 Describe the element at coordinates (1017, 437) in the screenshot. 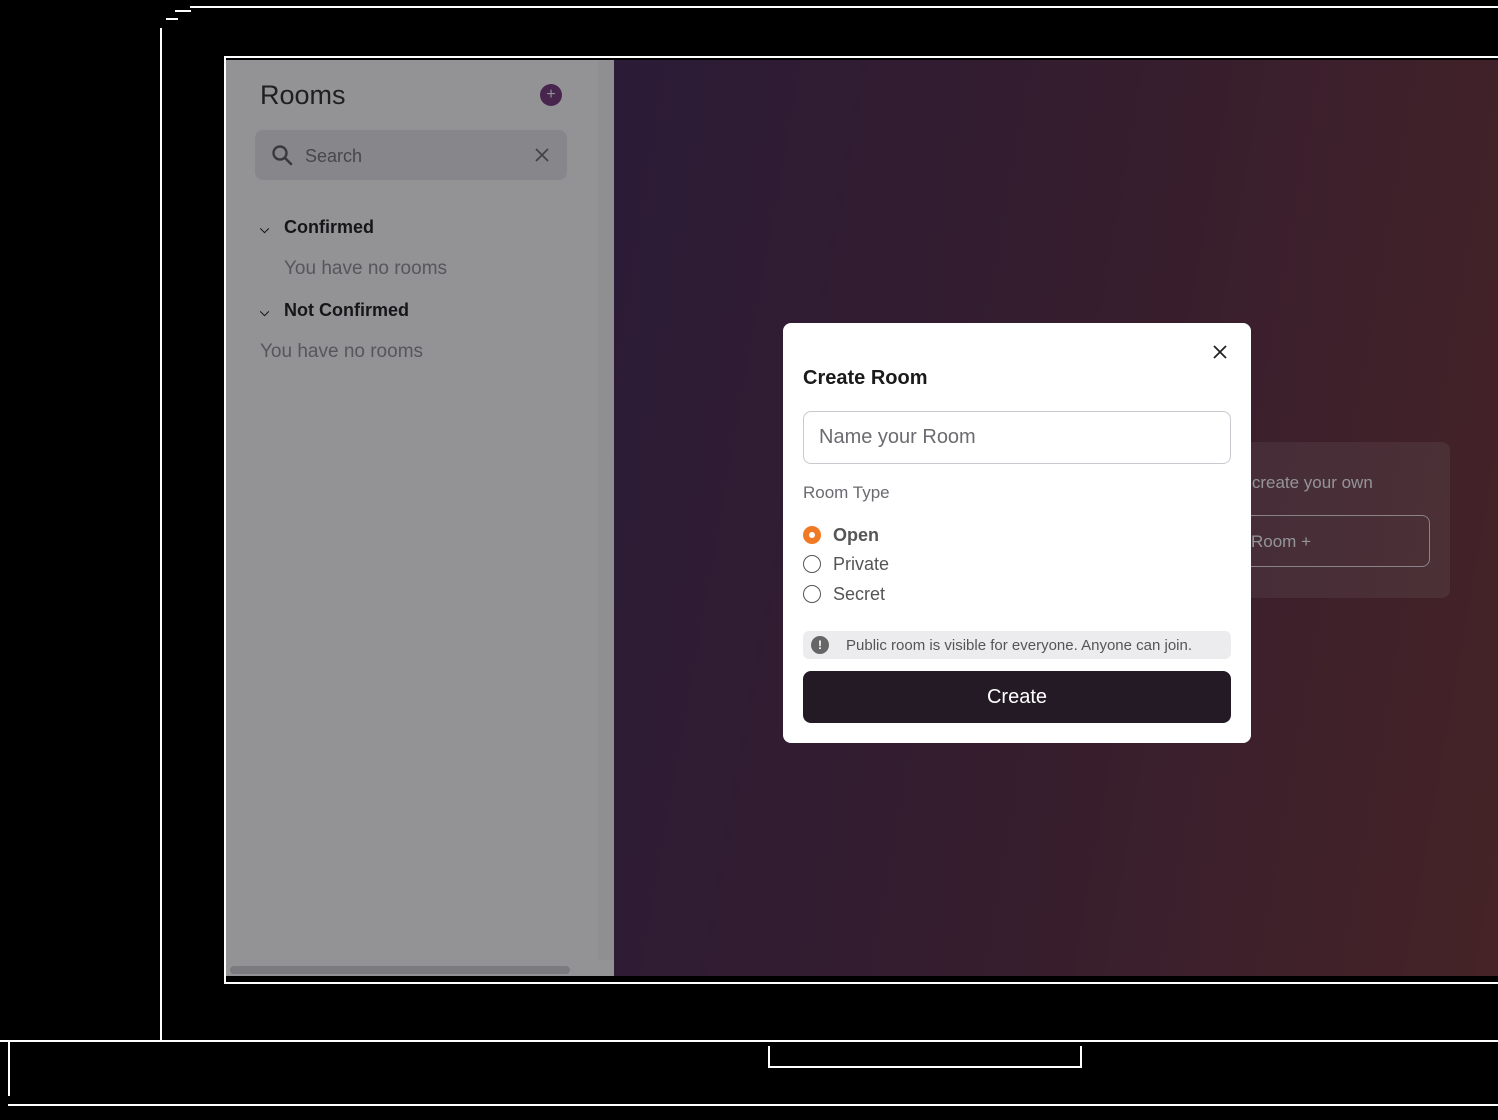

I see `room-name-input` at that location.